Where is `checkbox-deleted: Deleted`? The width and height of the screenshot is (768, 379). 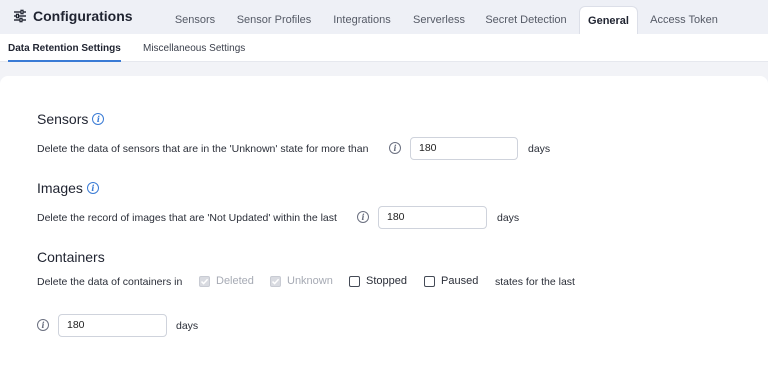
checkbox-deleted: Deleted is located at coordinates (226, 281).